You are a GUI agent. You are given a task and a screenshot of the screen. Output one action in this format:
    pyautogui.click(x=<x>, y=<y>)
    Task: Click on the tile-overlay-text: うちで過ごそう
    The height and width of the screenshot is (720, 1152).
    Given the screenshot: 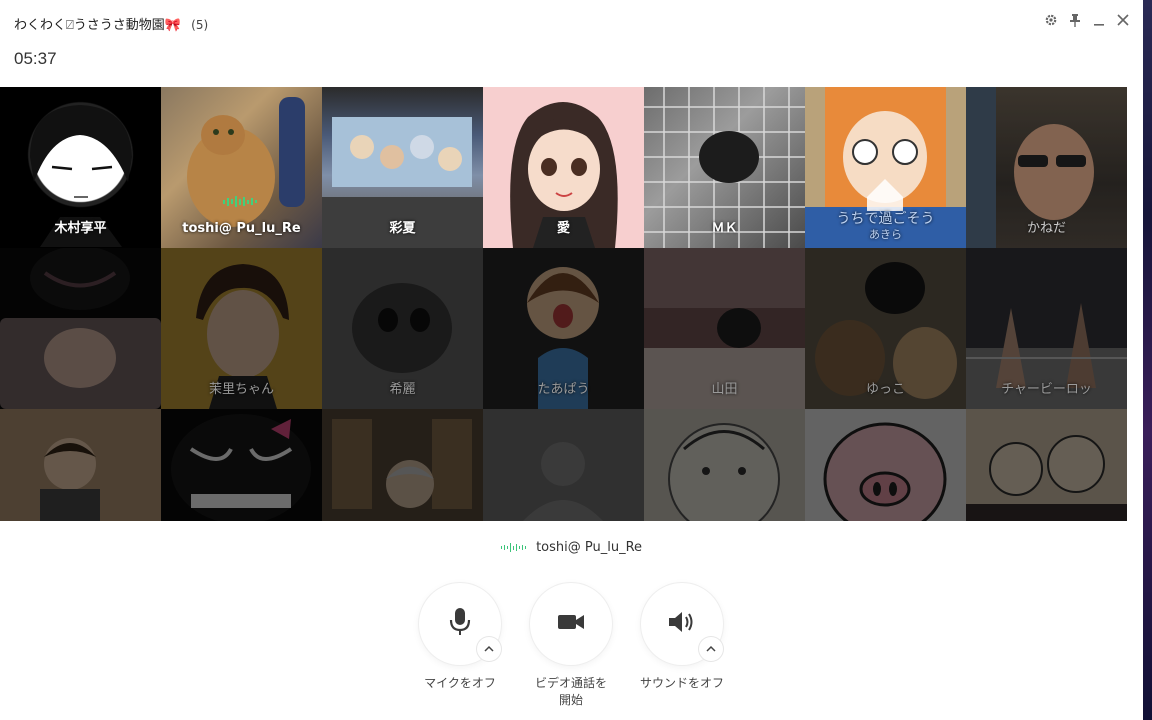 What is the action you would take?
    pyautogui.click(x=885, y=219)
    